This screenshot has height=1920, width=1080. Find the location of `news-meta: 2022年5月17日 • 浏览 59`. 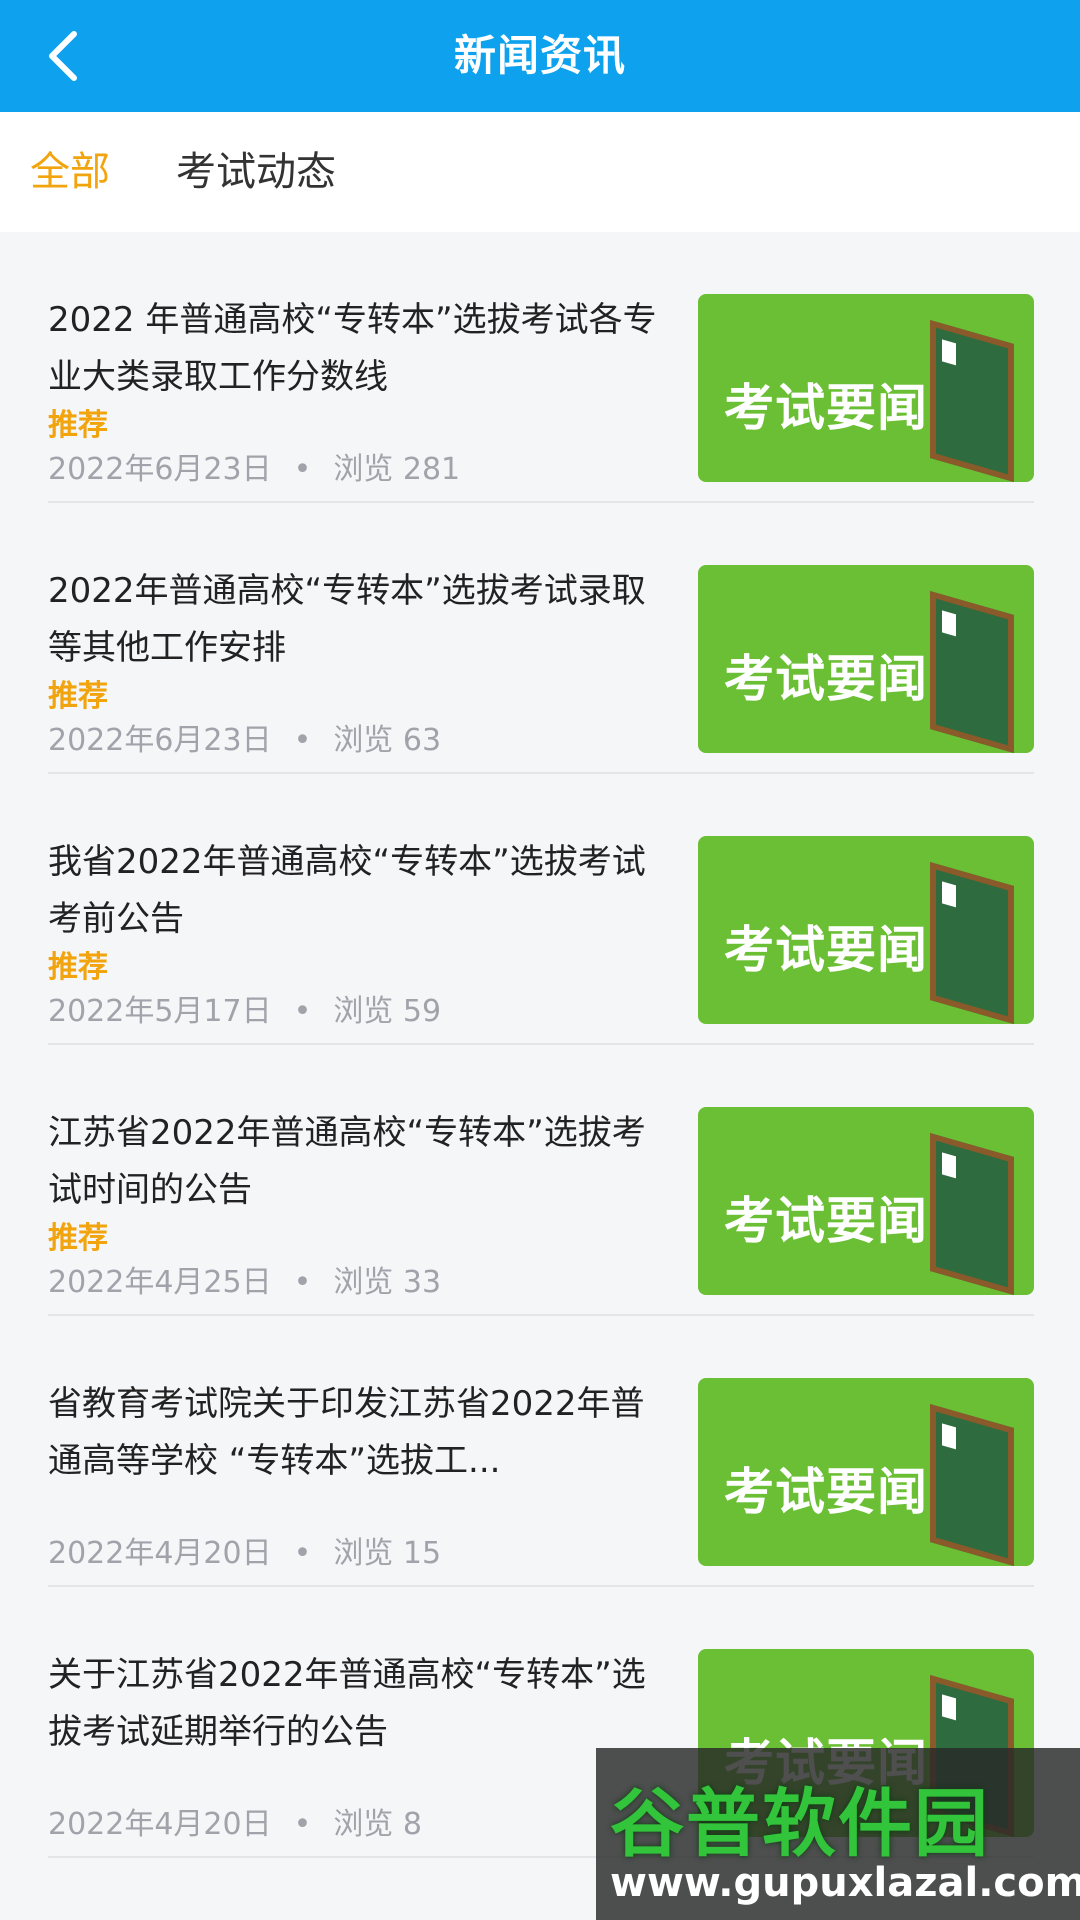

news-meta: 2022年5月17日 • 浏览 59 is located at coordinates (244, 1008).